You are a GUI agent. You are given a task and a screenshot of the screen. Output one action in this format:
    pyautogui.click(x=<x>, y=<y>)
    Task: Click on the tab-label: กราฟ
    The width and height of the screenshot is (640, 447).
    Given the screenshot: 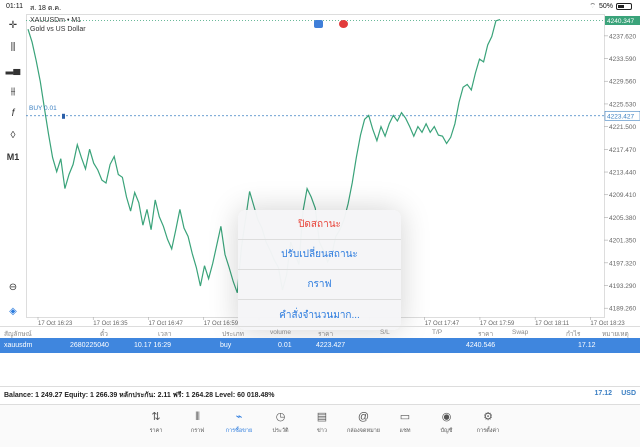 What is the action you would take?
    pyautogui.click(x=197, y=431)
    